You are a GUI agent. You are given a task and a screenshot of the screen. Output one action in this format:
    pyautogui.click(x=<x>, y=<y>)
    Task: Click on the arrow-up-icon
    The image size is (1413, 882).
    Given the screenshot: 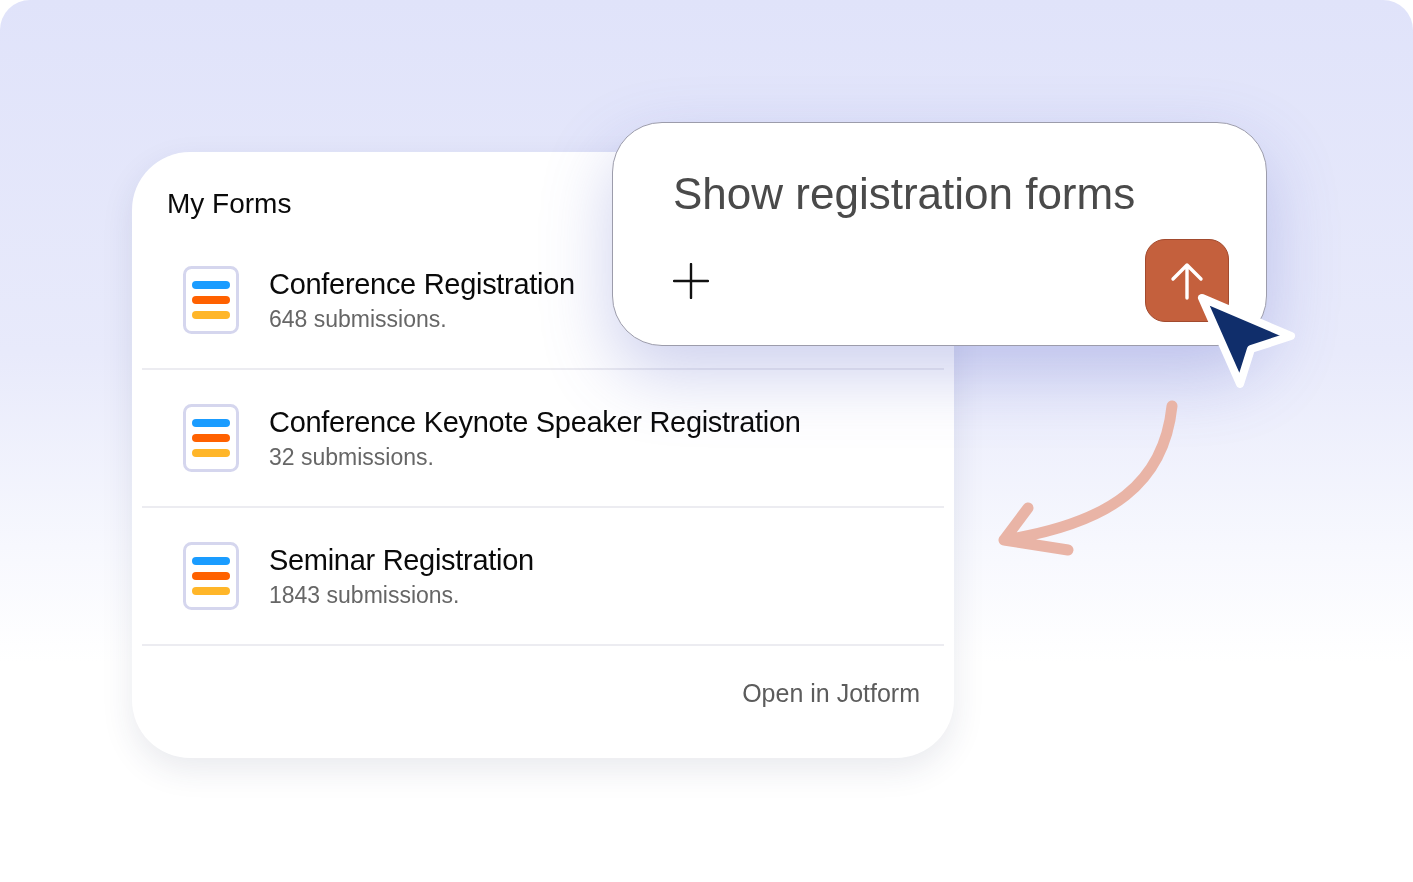 What is the action you would take?
    pyautogui.click(x=1187, y=280)
    